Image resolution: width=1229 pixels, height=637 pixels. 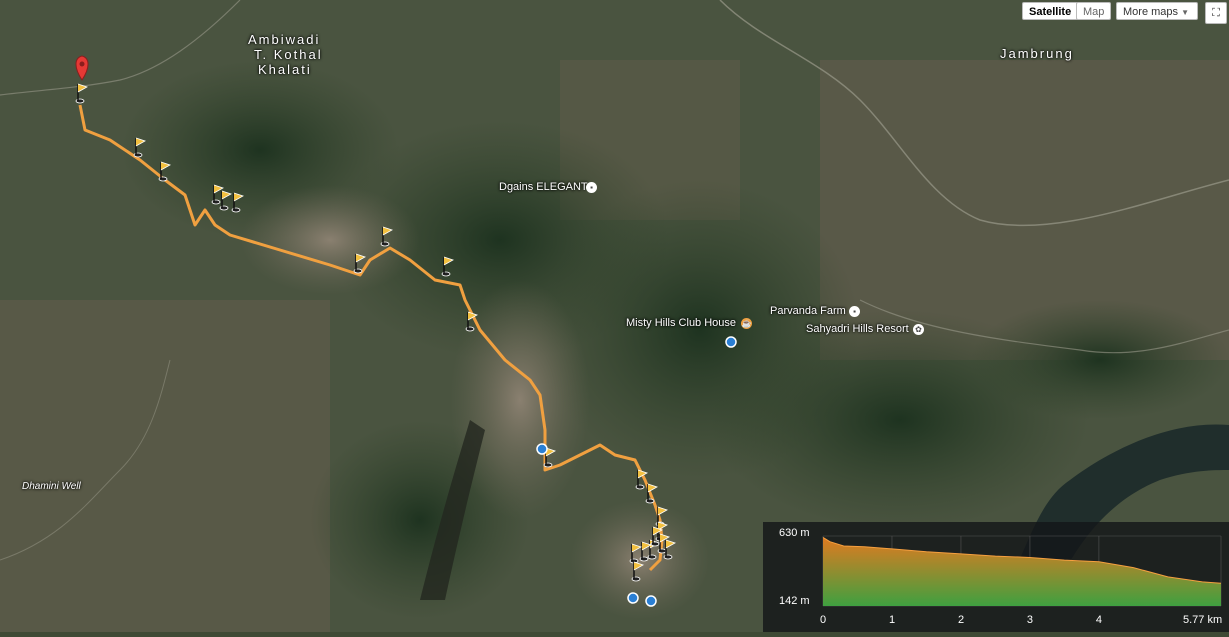 I want to click on elevation-area, so click(x=1022, y=571).